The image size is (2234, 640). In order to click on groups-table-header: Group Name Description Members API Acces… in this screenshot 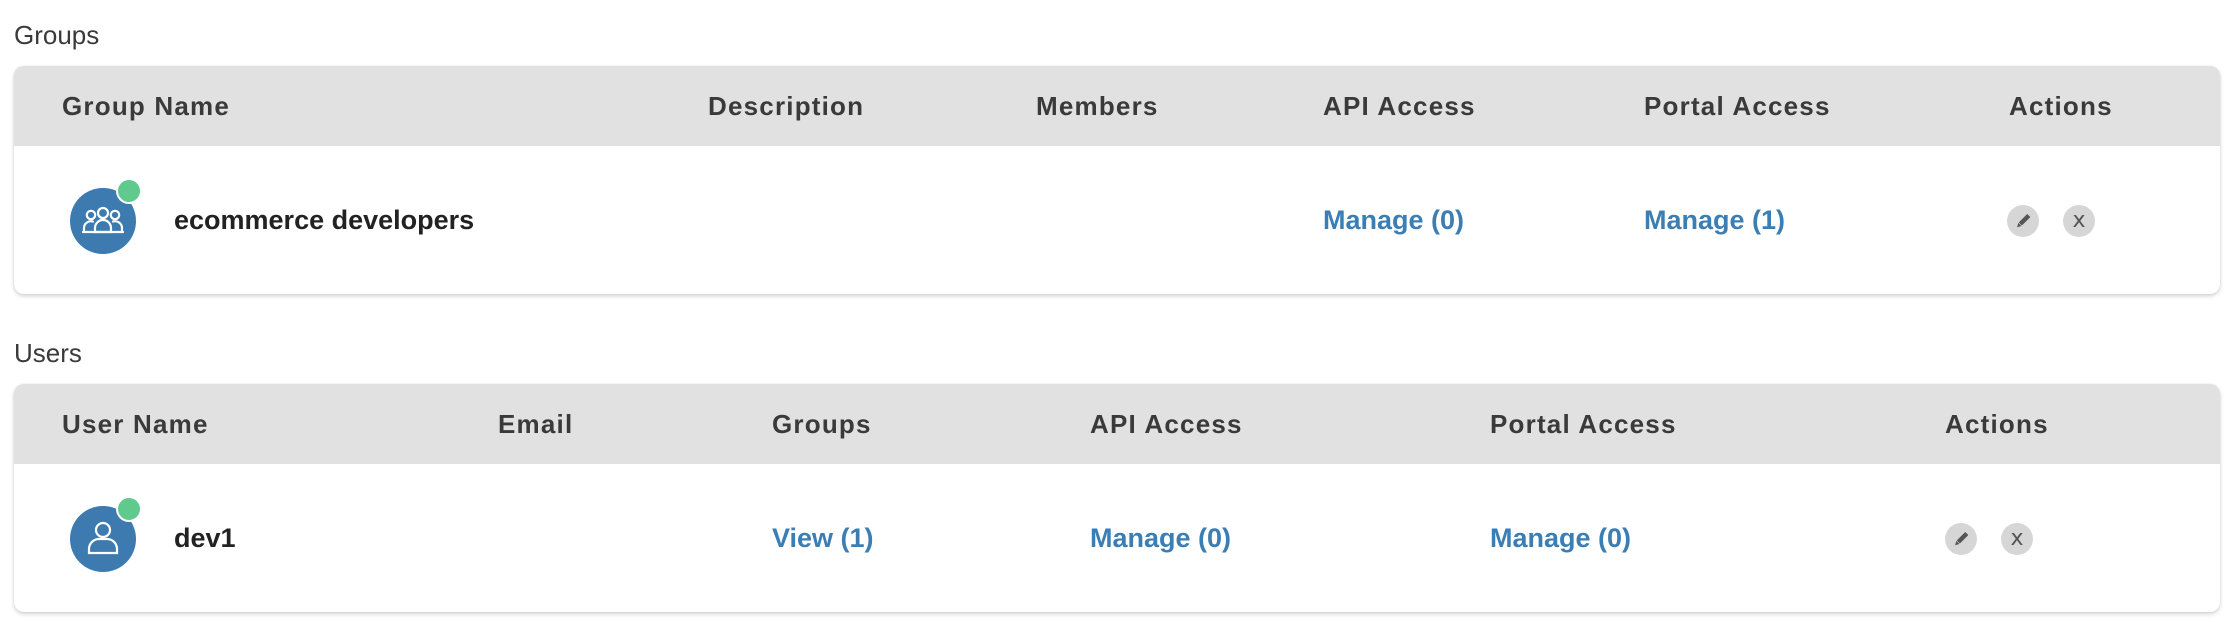, I will do `click(1117, 106)`.